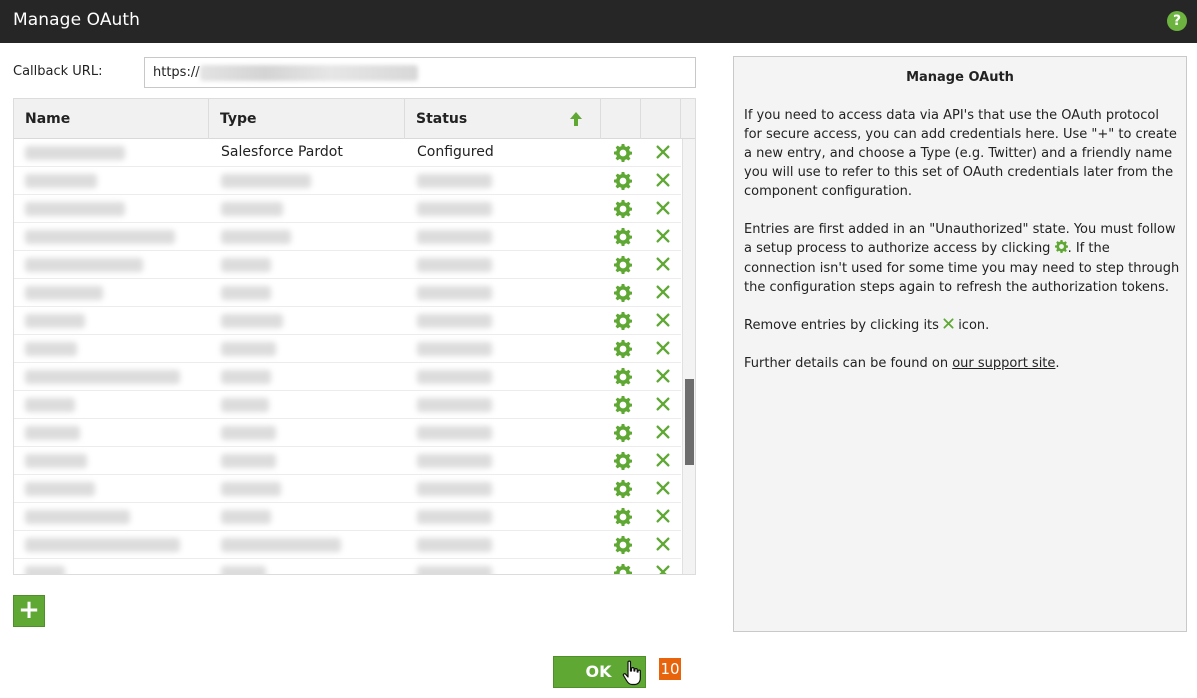 This screenshot has height=698, width=1197. I want to click on callback-url-field: https://, so click(420, 72).